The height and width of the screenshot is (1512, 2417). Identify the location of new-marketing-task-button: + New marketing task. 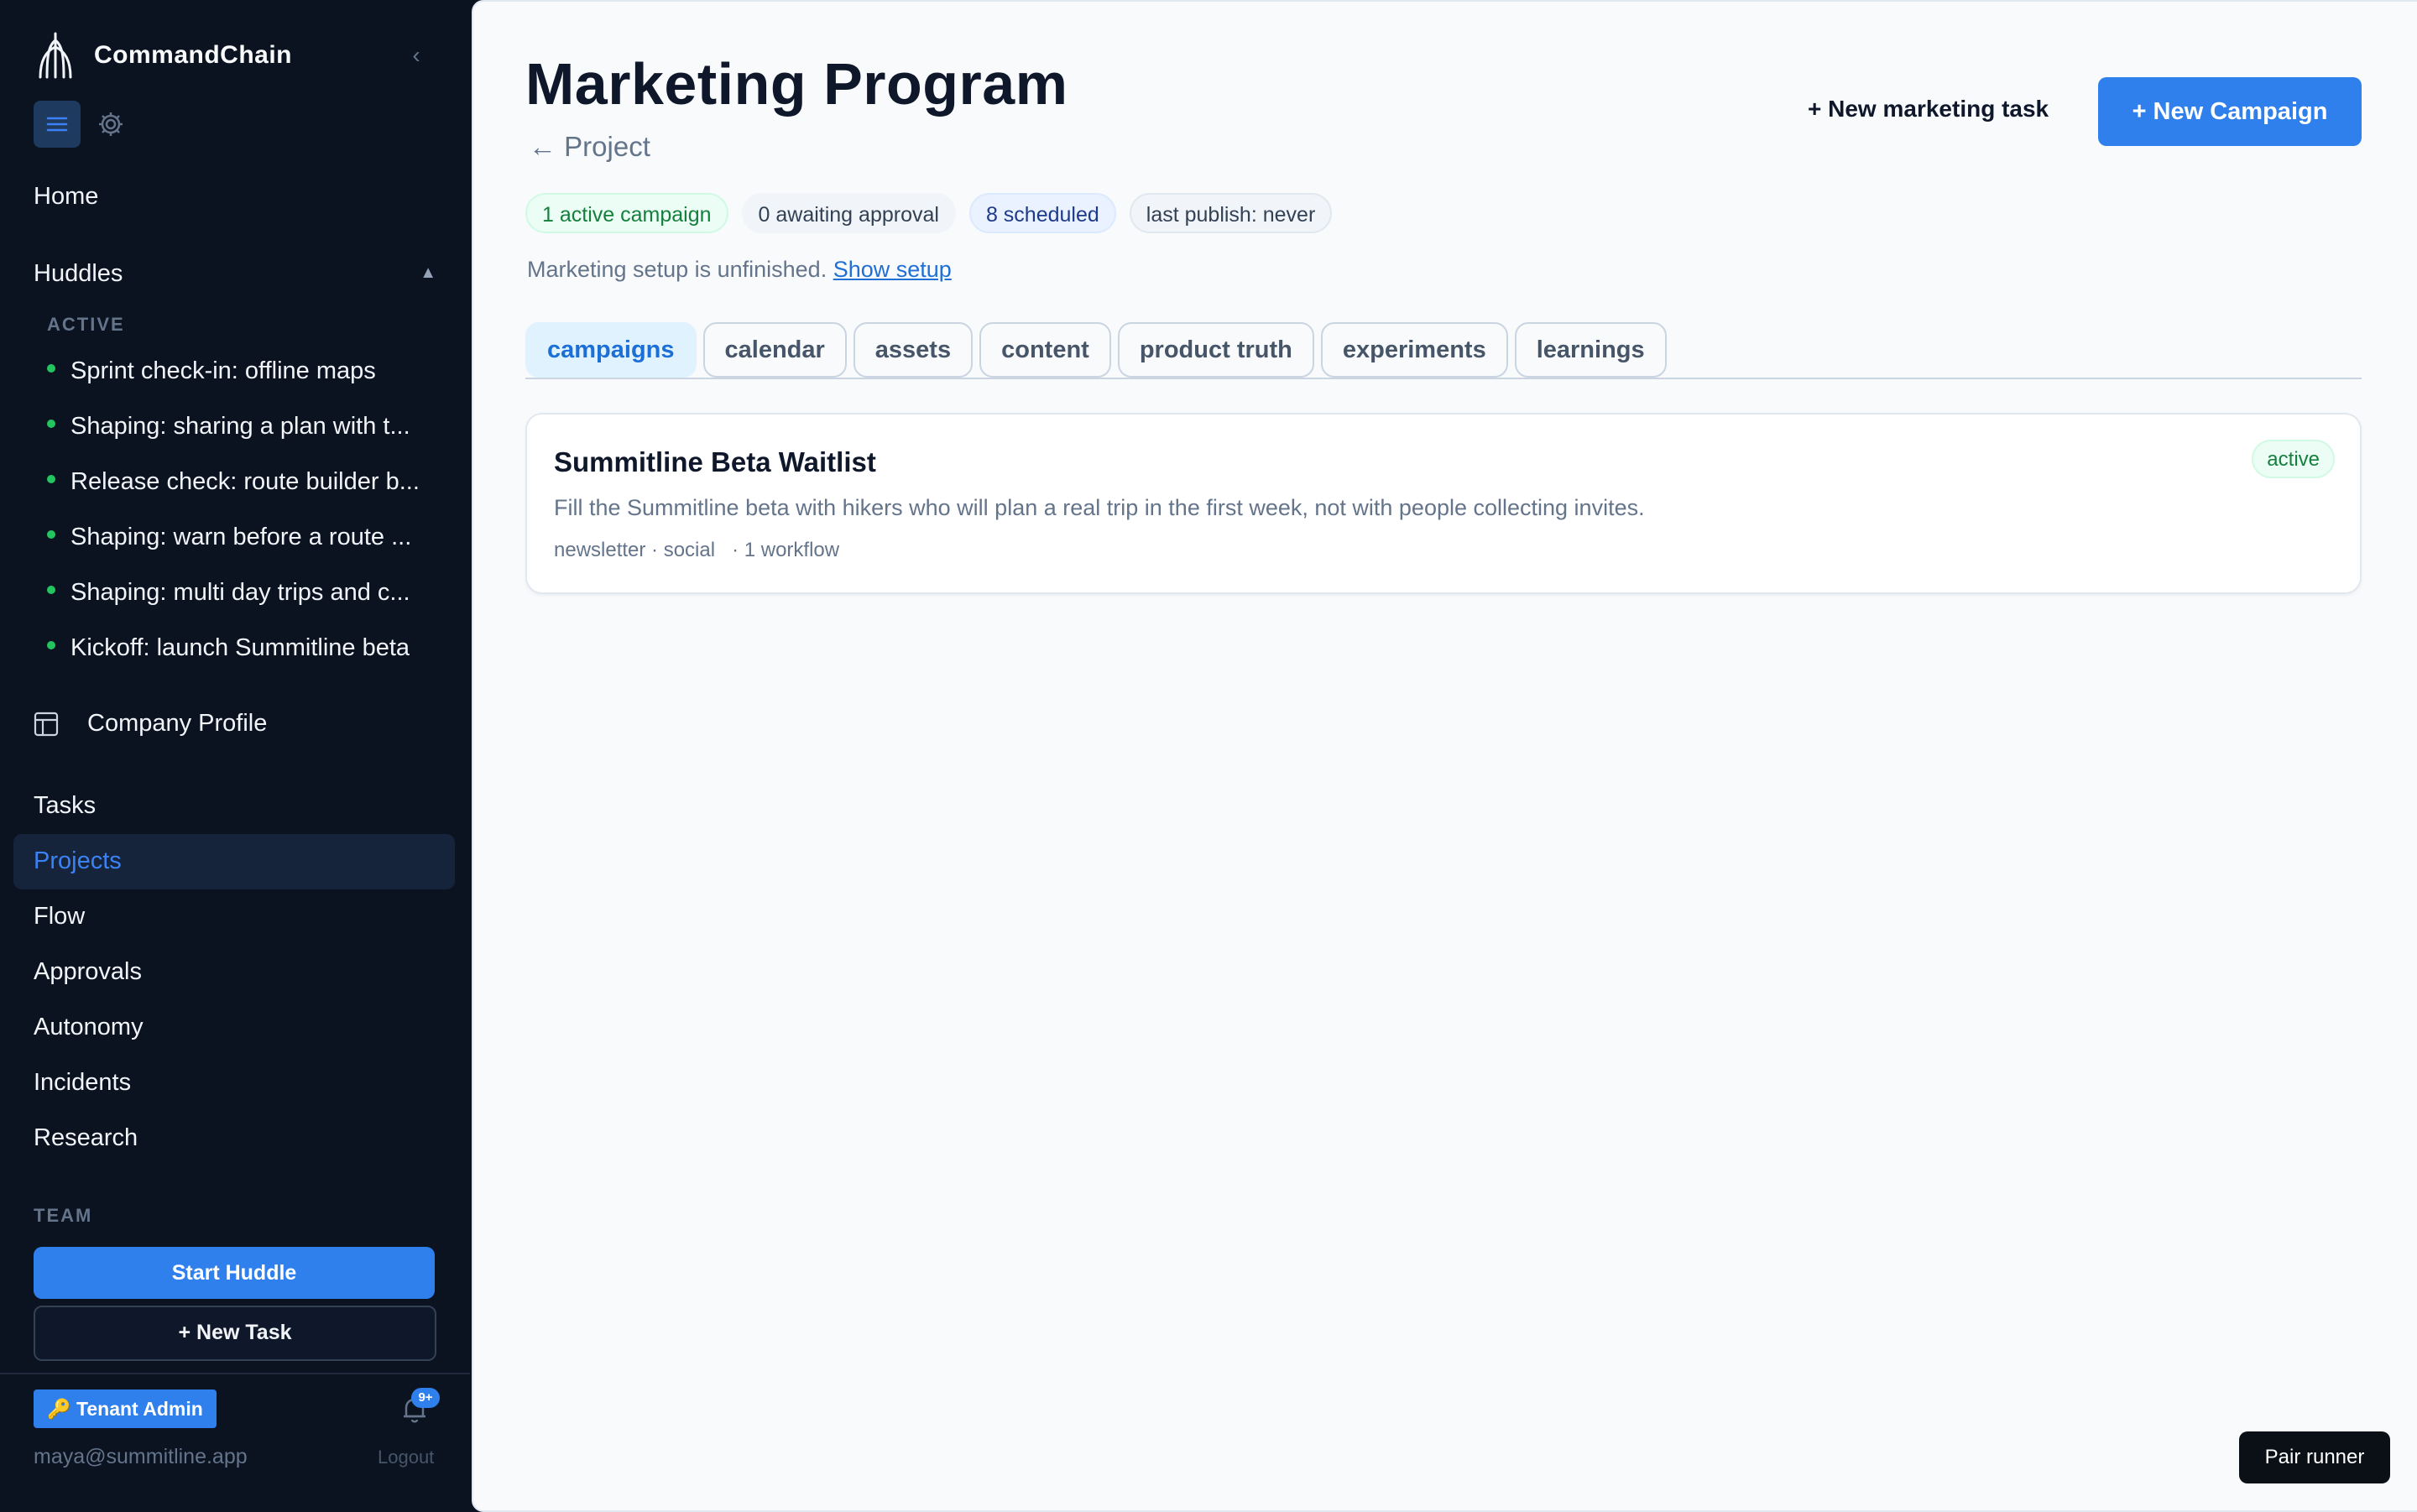
(1928, 109).